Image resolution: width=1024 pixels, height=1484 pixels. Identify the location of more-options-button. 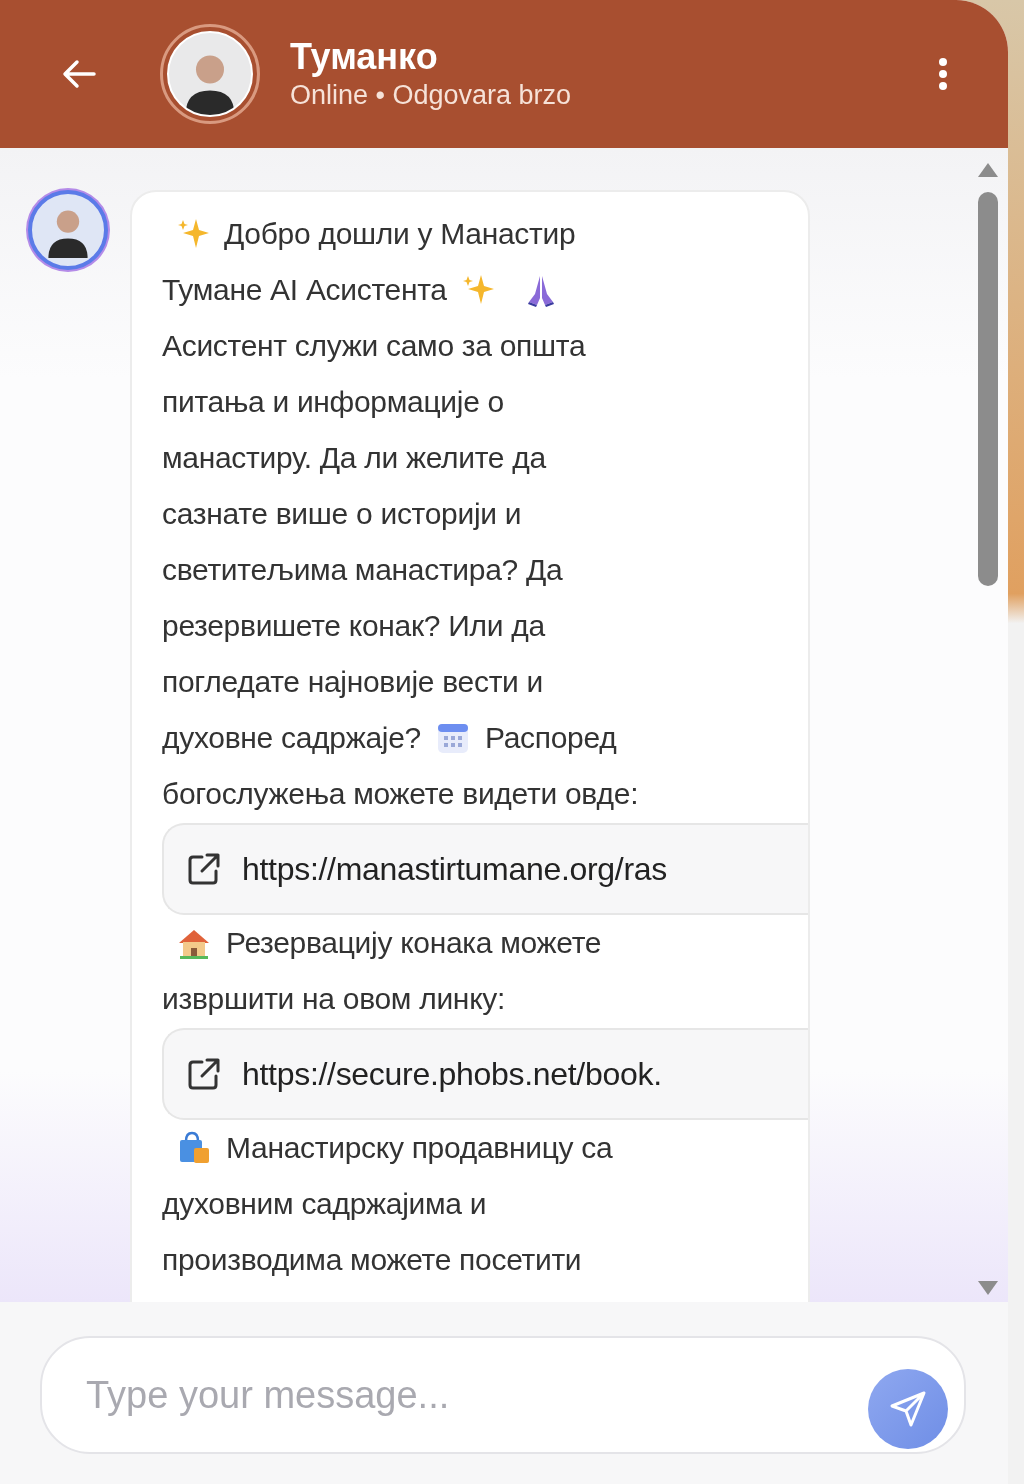
(943, 74).